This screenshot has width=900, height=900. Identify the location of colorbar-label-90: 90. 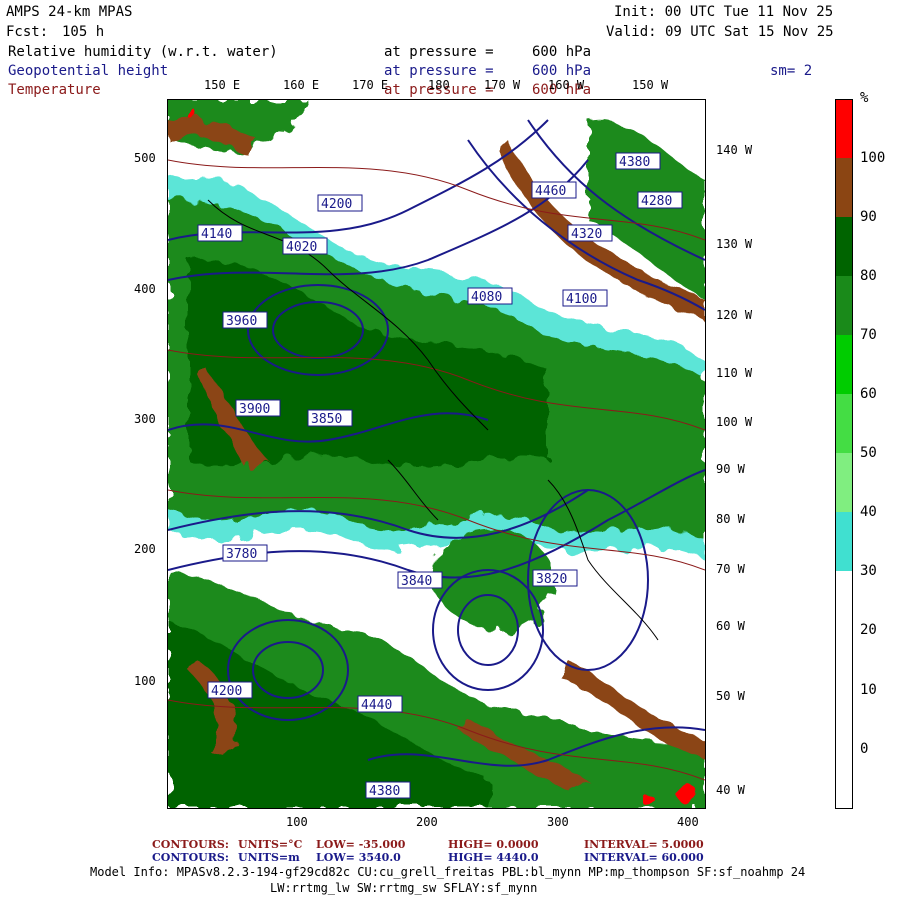
(868, 217).